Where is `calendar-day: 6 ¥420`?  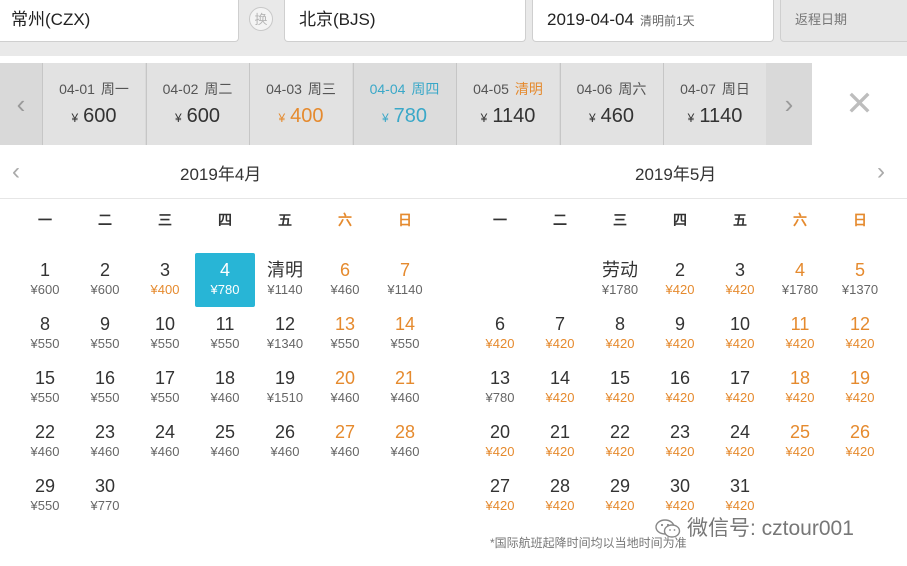
calendar-day: 6 ¥420 is located at coordinates (500, 334).